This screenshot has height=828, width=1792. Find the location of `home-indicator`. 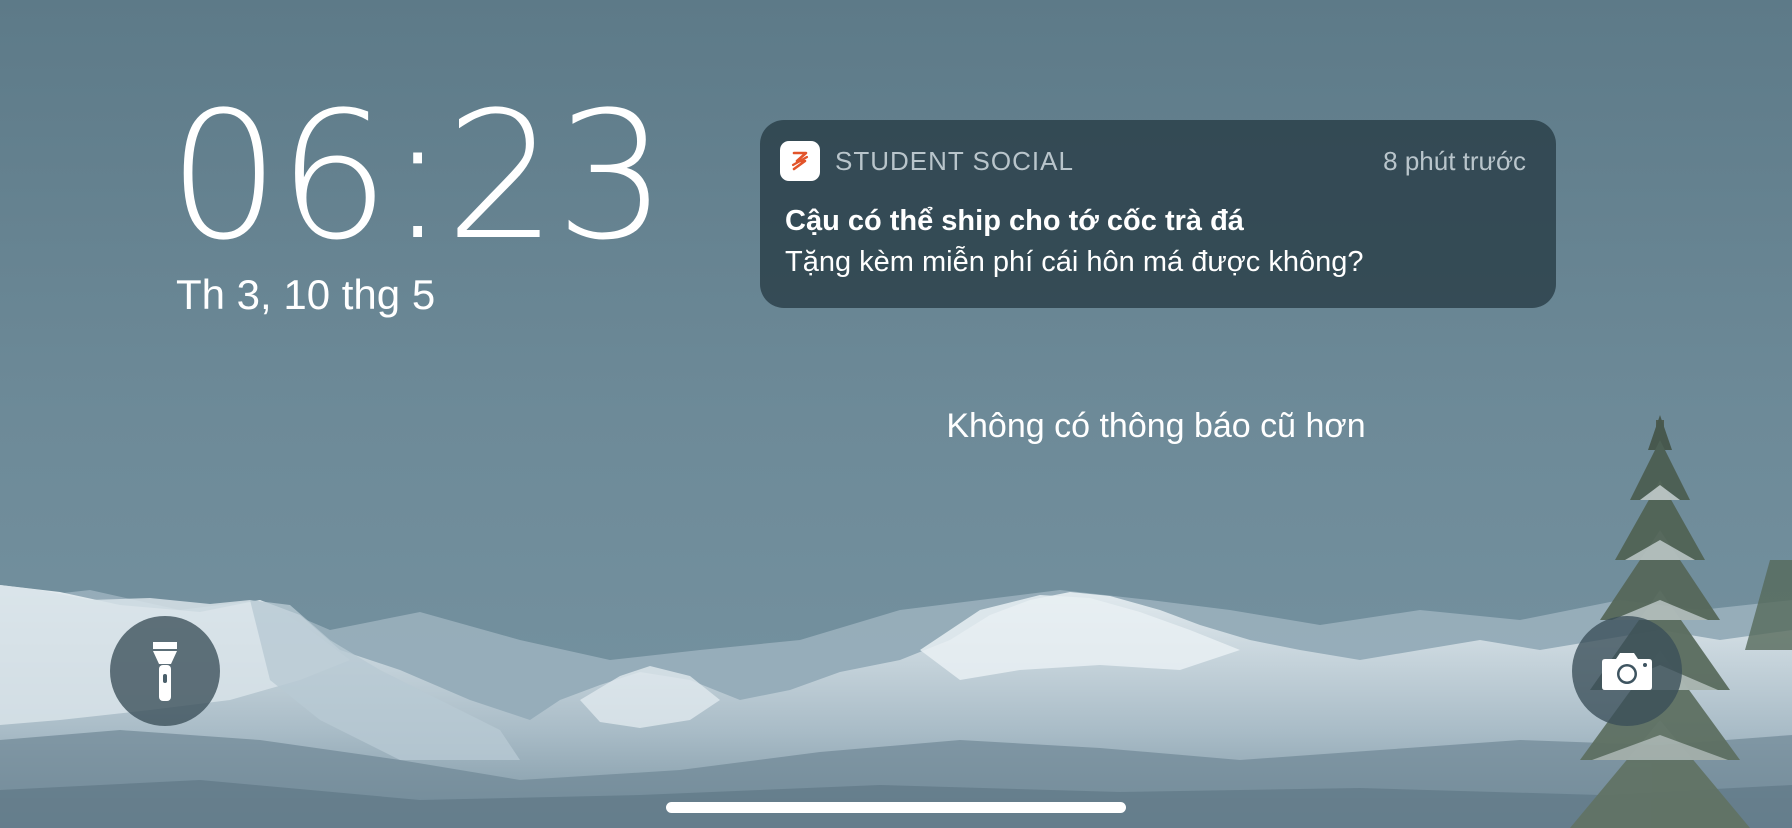

home-indicator is located at coordinates (896, 807).